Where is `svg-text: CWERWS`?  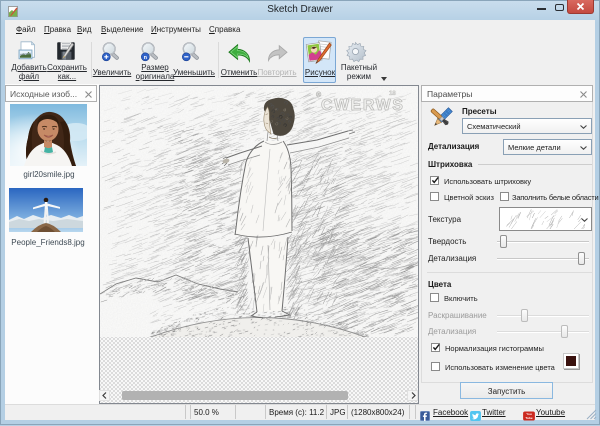 svg-text: CWERWS is located at coordinates (362, 105).